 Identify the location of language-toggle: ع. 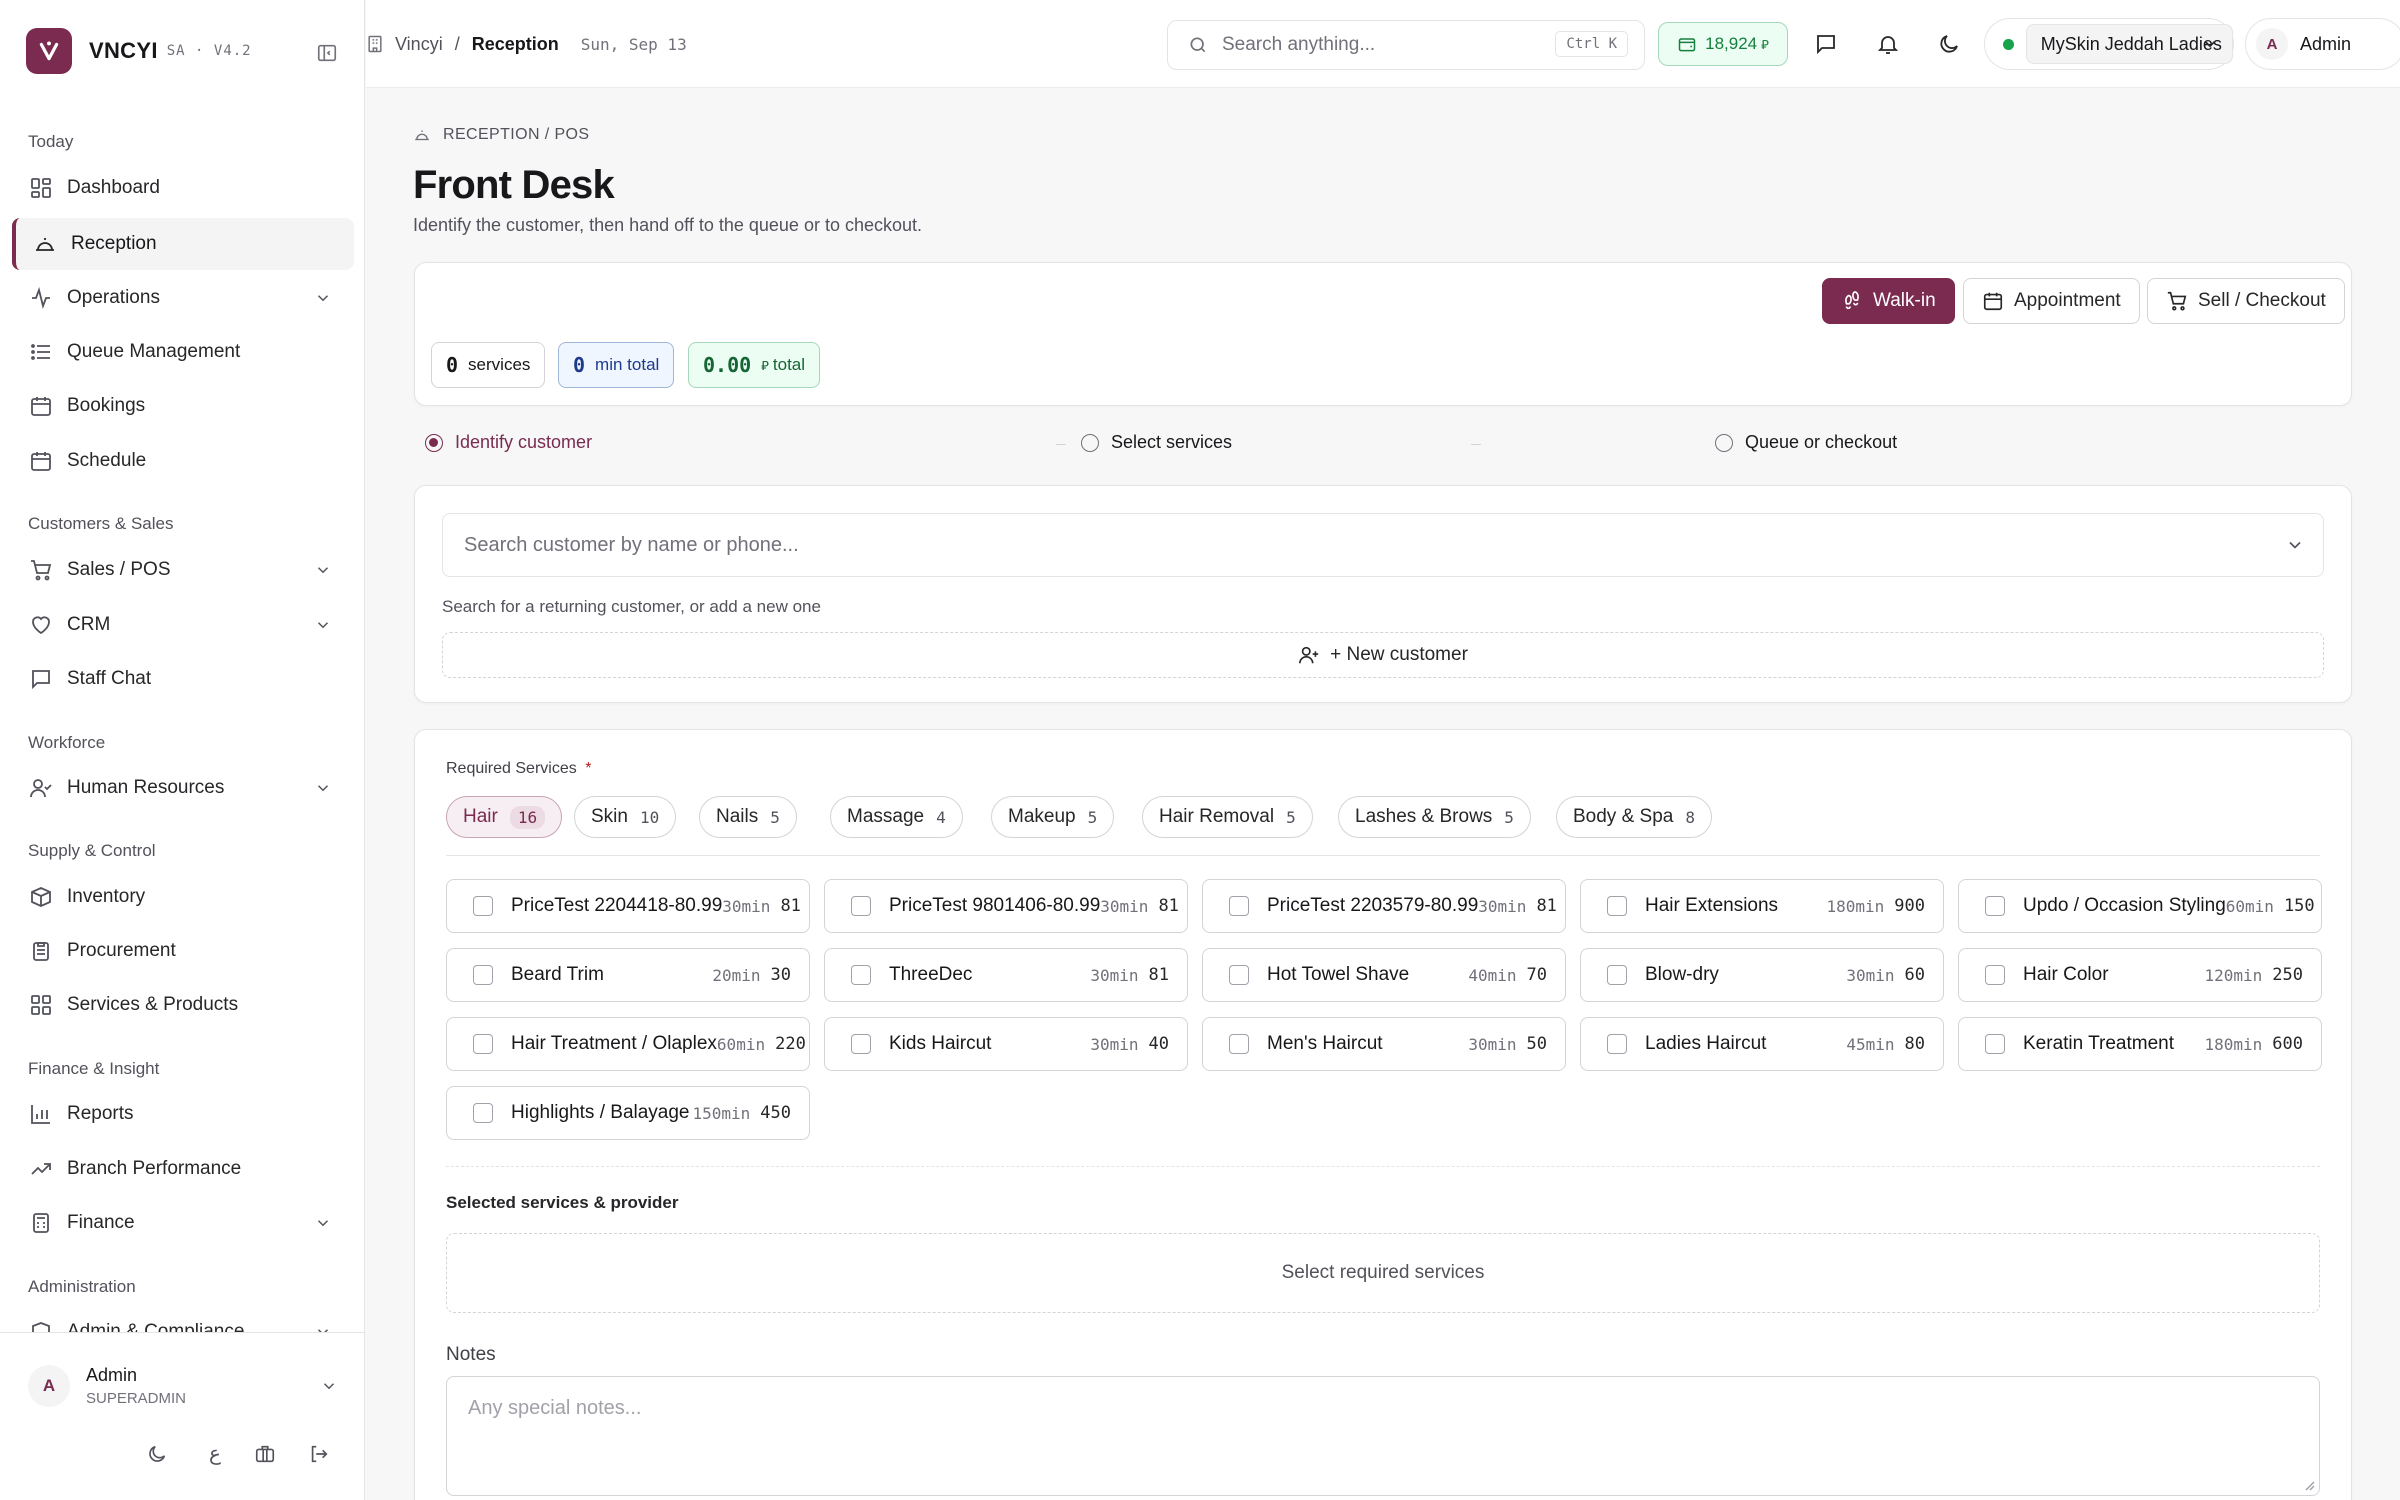
(215, 1453).